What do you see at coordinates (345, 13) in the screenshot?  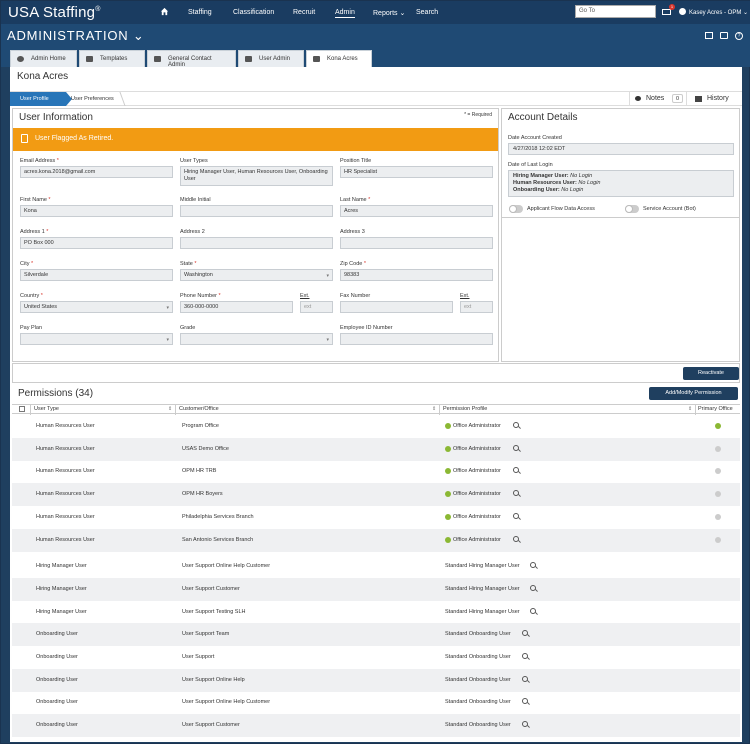 I see `nav-admin: Admin` at bounding box center [345, 13].